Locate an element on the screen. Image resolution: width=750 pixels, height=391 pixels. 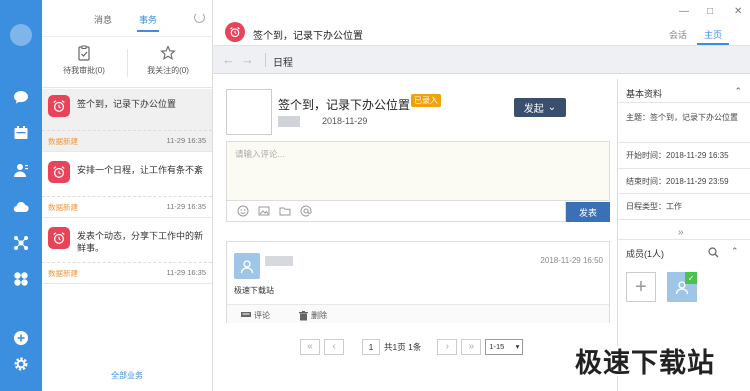
image-icon is located at coordinates (264, 211).